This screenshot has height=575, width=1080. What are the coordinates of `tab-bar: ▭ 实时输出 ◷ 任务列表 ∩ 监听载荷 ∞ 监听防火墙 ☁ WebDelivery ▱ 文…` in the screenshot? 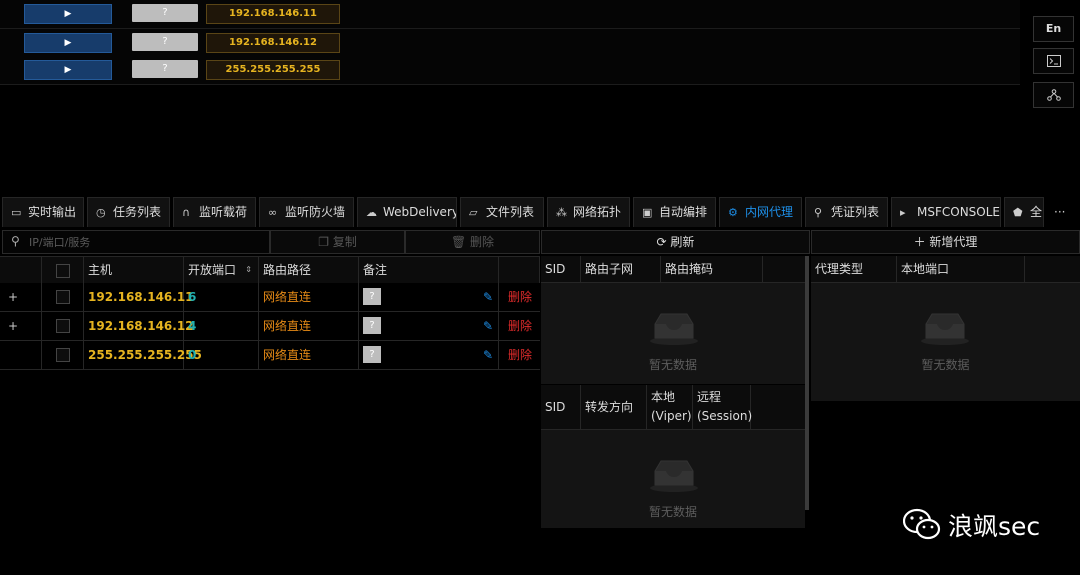 It's located at (540, 212).